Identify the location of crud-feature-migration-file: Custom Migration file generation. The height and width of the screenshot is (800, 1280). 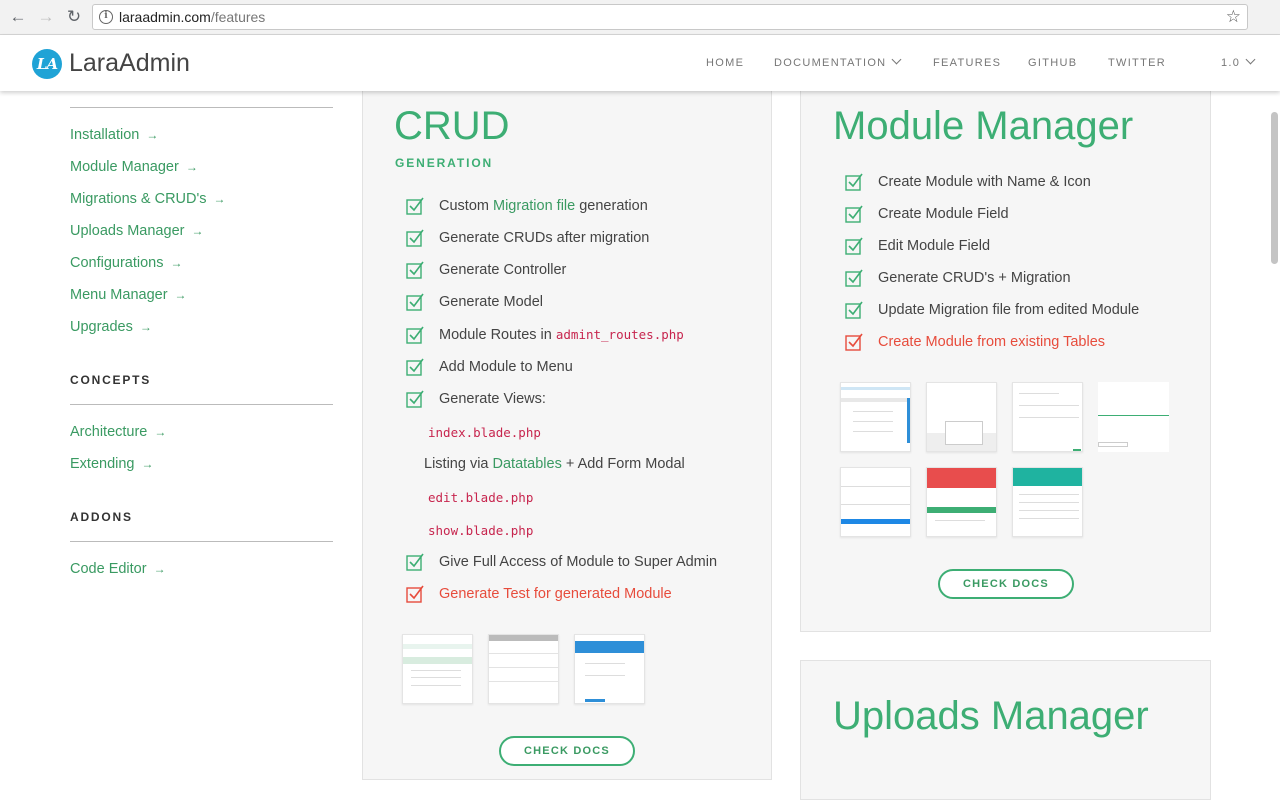
(543, 206).